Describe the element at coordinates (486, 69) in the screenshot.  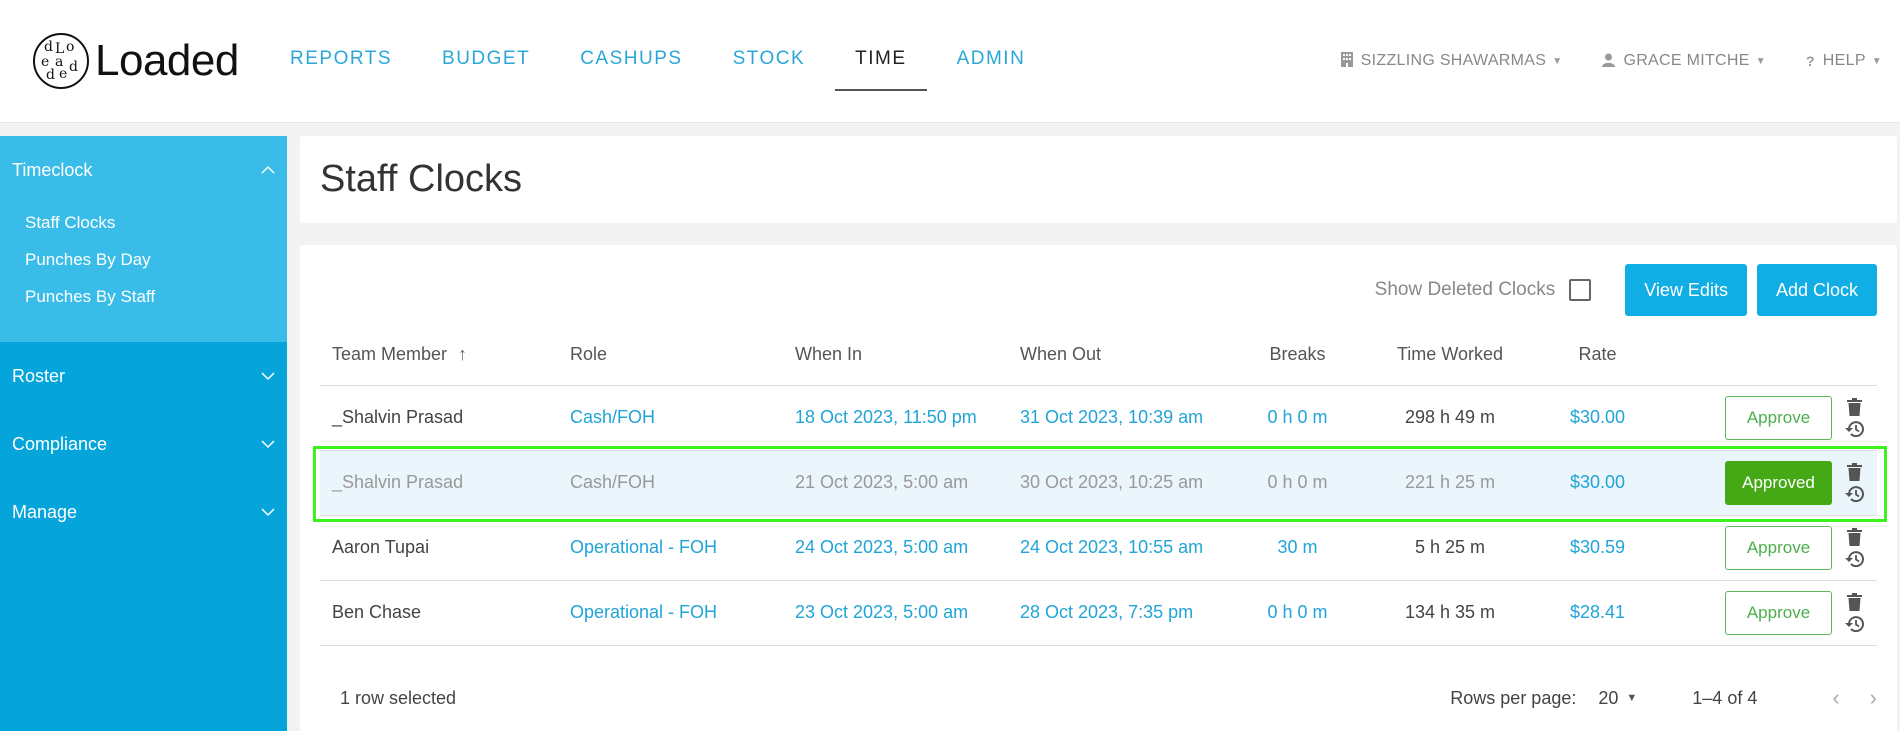
I see `nav-budget: BUDGET` at that location.